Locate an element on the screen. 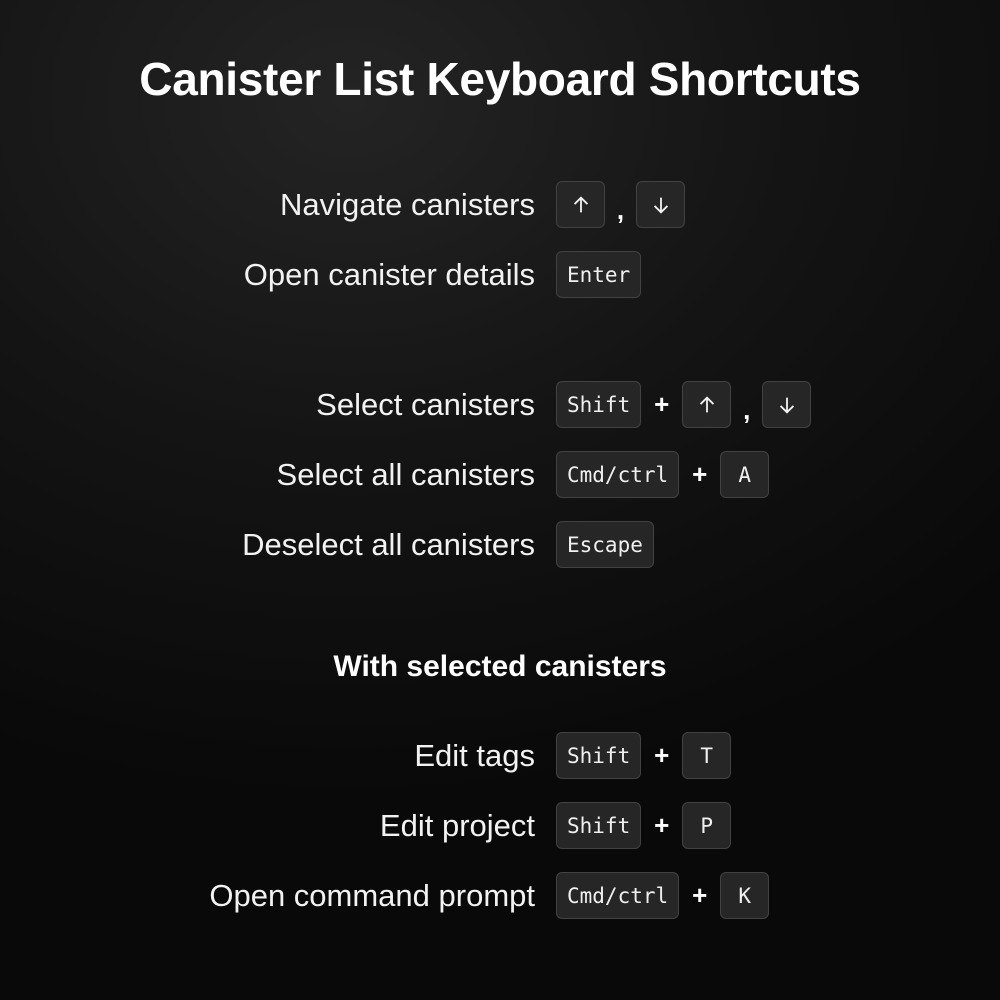  shortcut-keys: Escape is located at coordinates (605, 544).